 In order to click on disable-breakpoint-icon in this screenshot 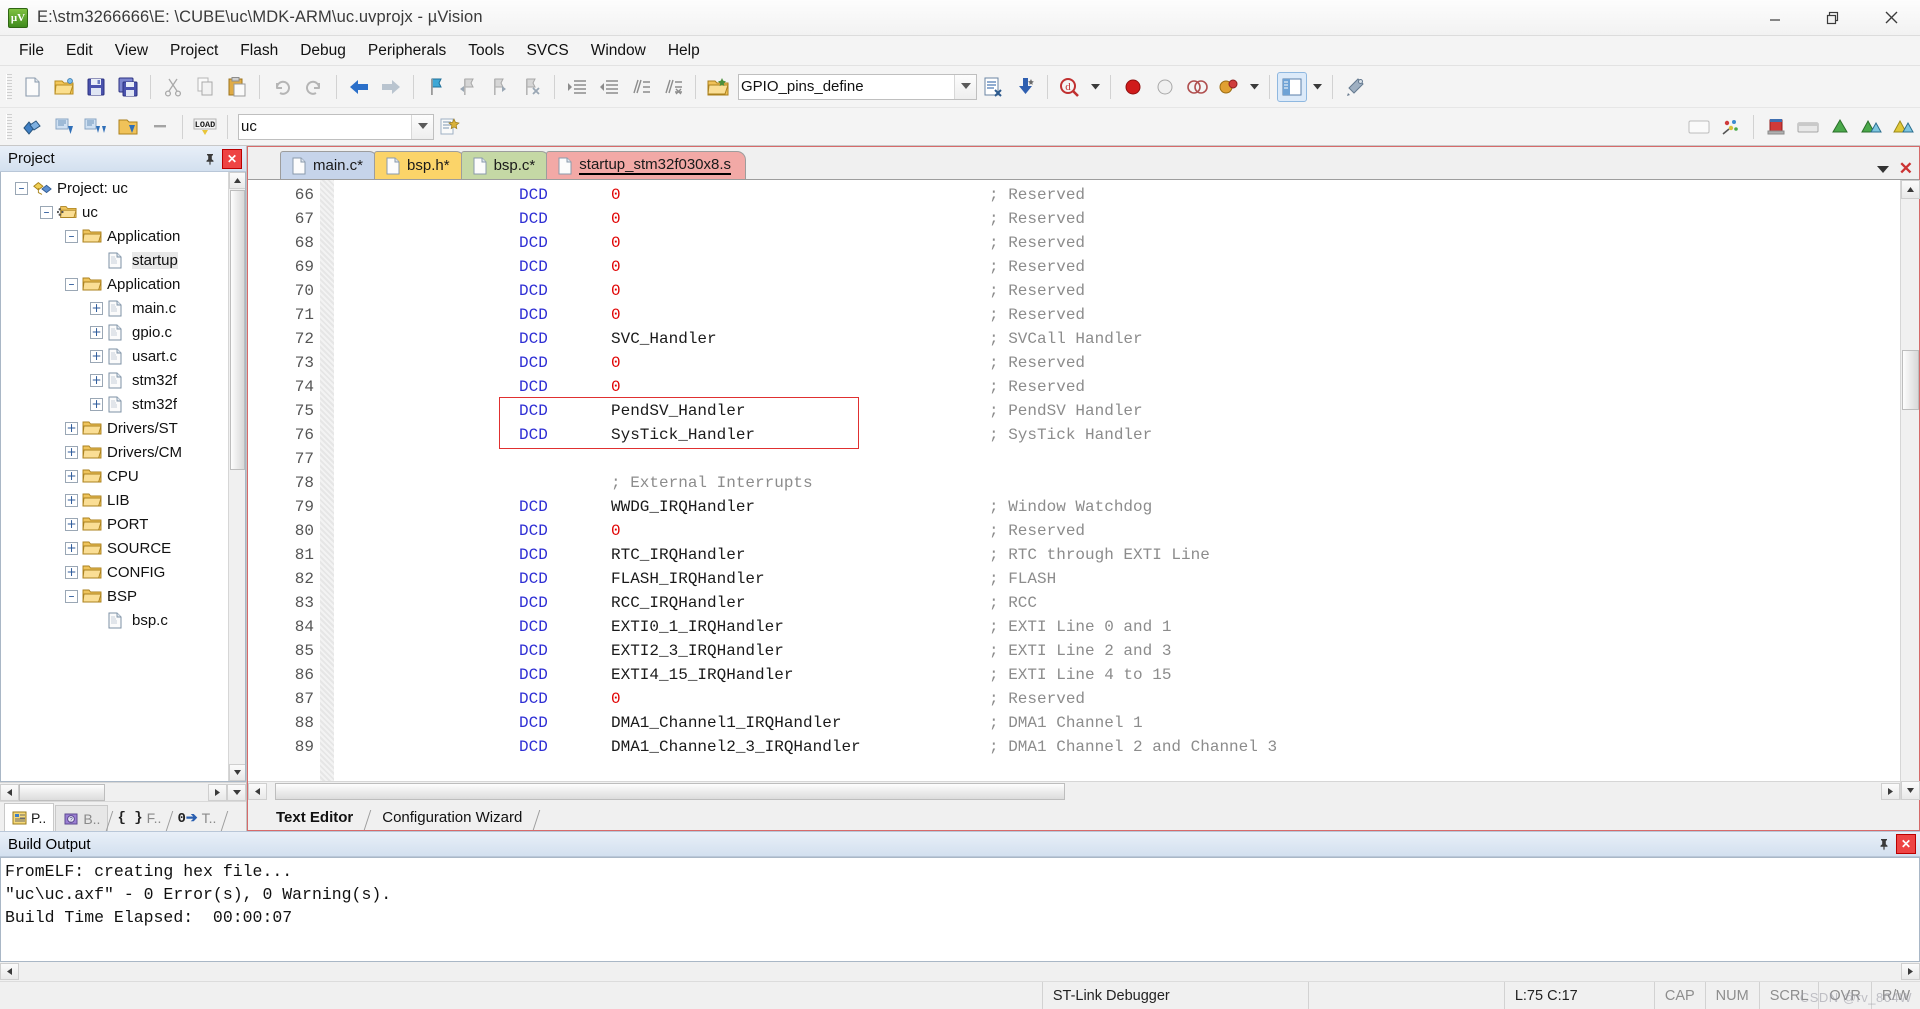, I will do `click(1165, 87)`.